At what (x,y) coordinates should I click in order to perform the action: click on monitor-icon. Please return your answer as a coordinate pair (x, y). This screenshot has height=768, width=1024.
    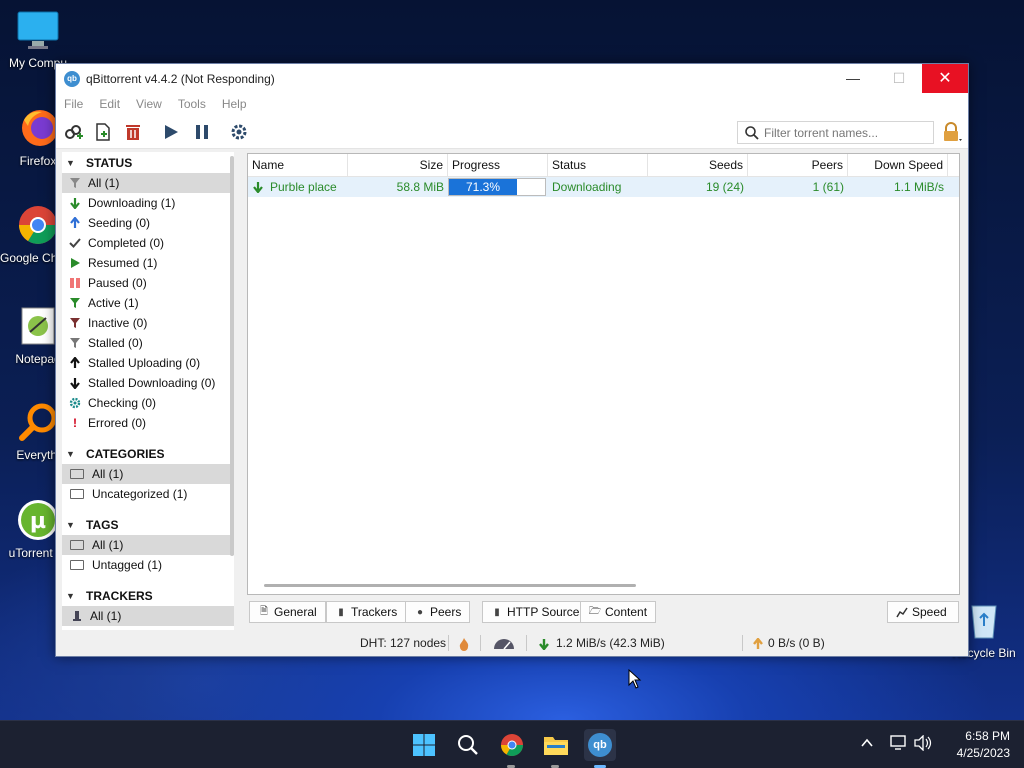
    Looking at the image, I should click on (38, 30).